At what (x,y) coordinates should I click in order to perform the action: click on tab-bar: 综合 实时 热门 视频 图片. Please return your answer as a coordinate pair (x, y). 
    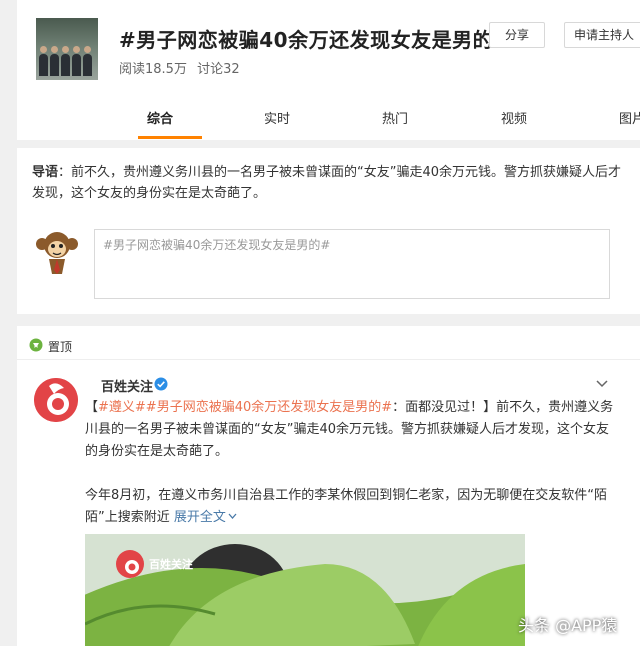
    Looking at the image, I should click on (328, 123).